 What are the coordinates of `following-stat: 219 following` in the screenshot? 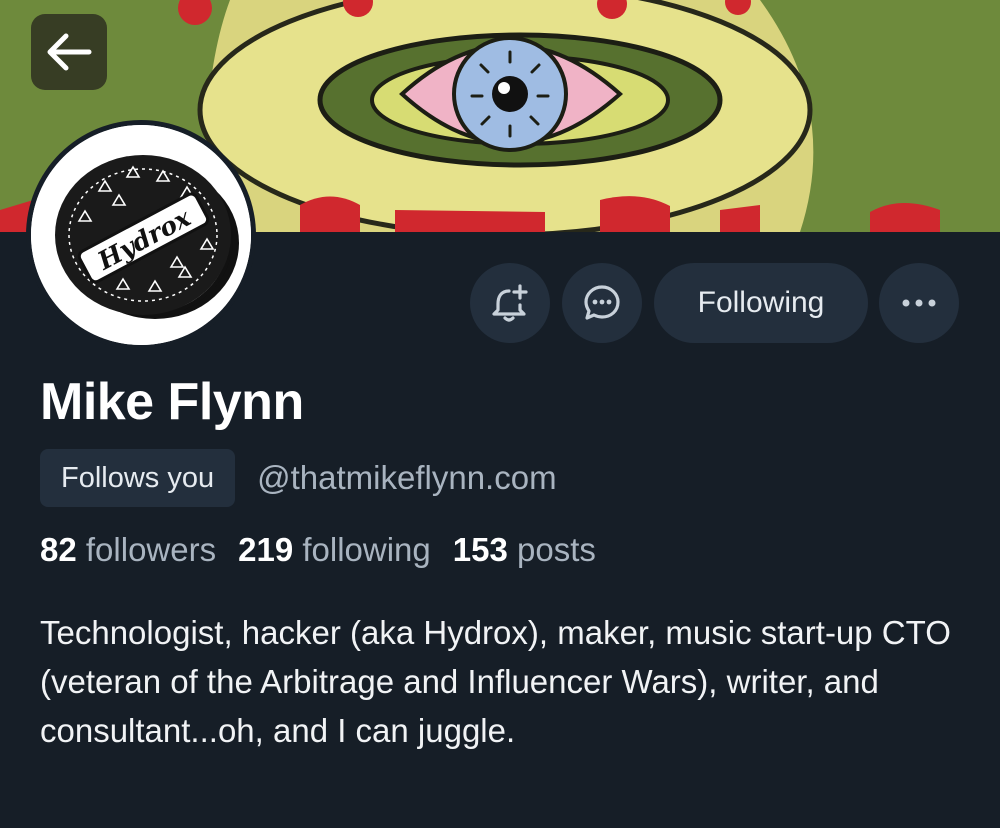 It's located at (334, 550).